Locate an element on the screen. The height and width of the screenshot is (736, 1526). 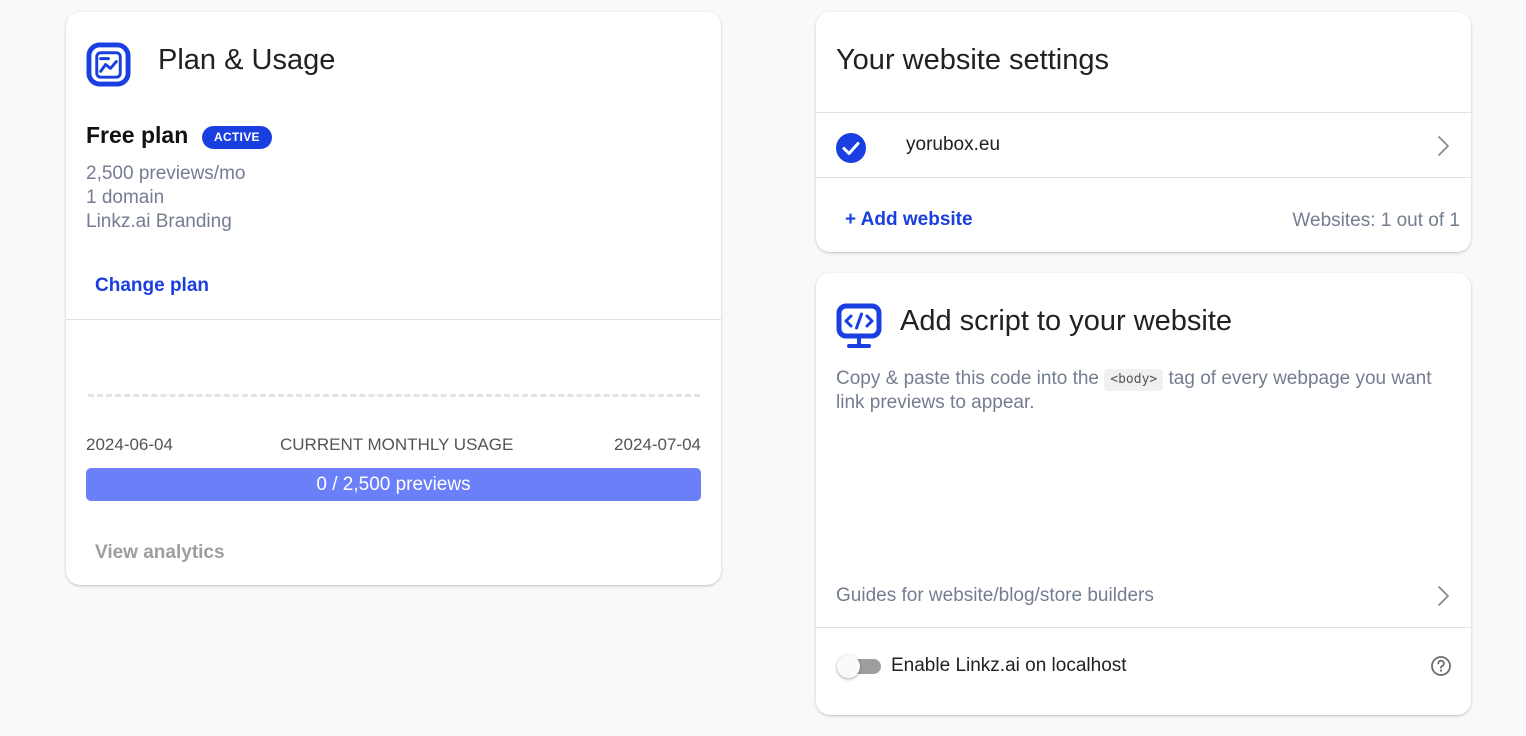
check-circle-icon is located at coordinates (851, 148).